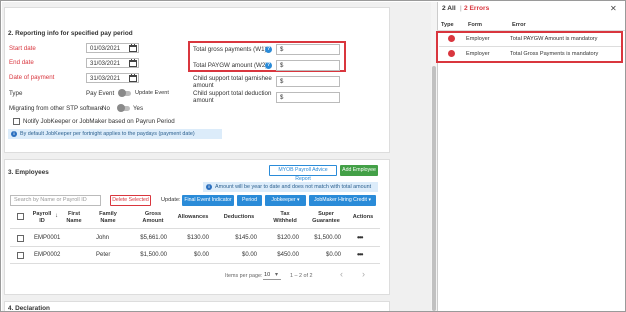  I want to click on type-label: Type, so click(16, 93).